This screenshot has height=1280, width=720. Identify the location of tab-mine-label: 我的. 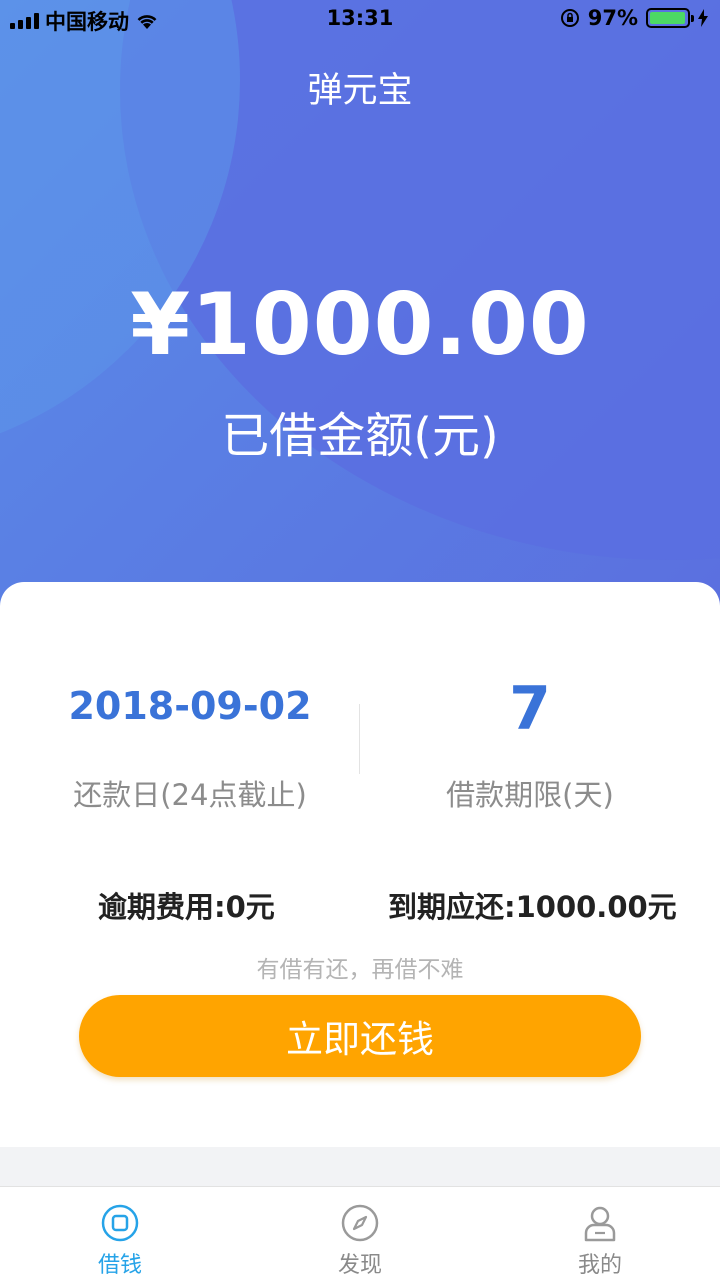
(599, 1265).